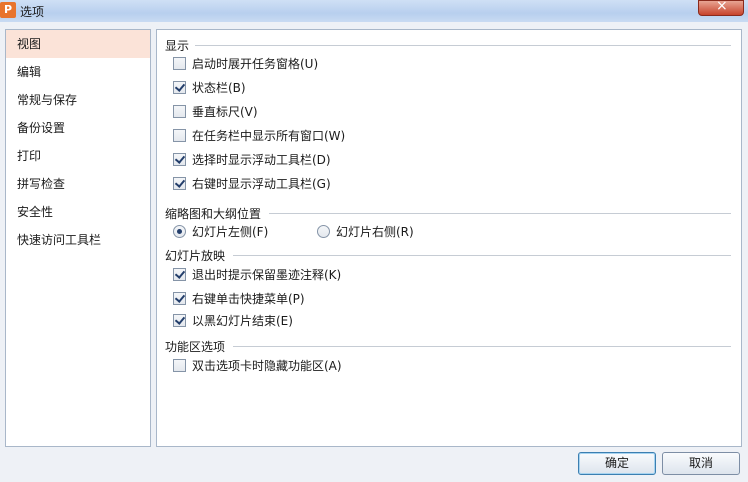 This screenshot has width=748, height=482. Describe the element at coordinates (252, 160) in the screenshot. I see `checkbox-float-toolbar-select: 选择时显示浮动工具栏(D)` at that location.